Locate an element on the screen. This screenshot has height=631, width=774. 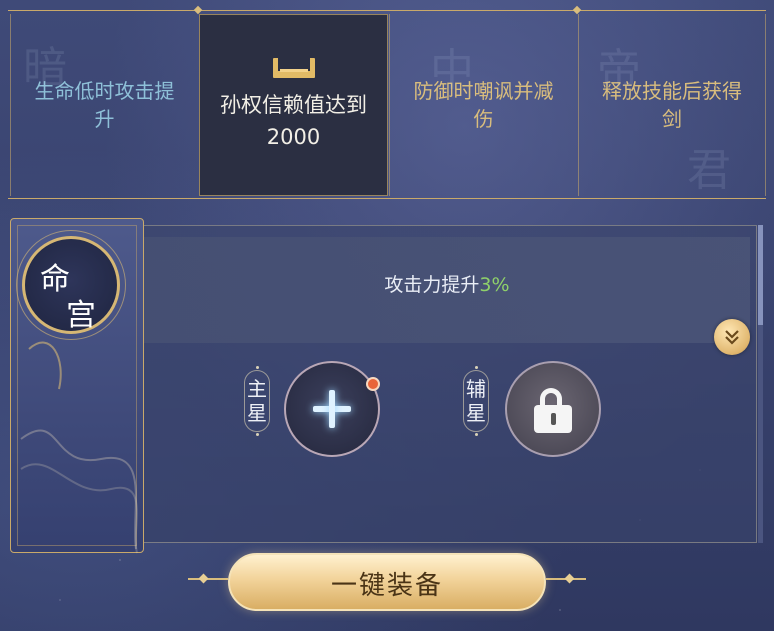
top-divider is located at coordinates (387, 10).